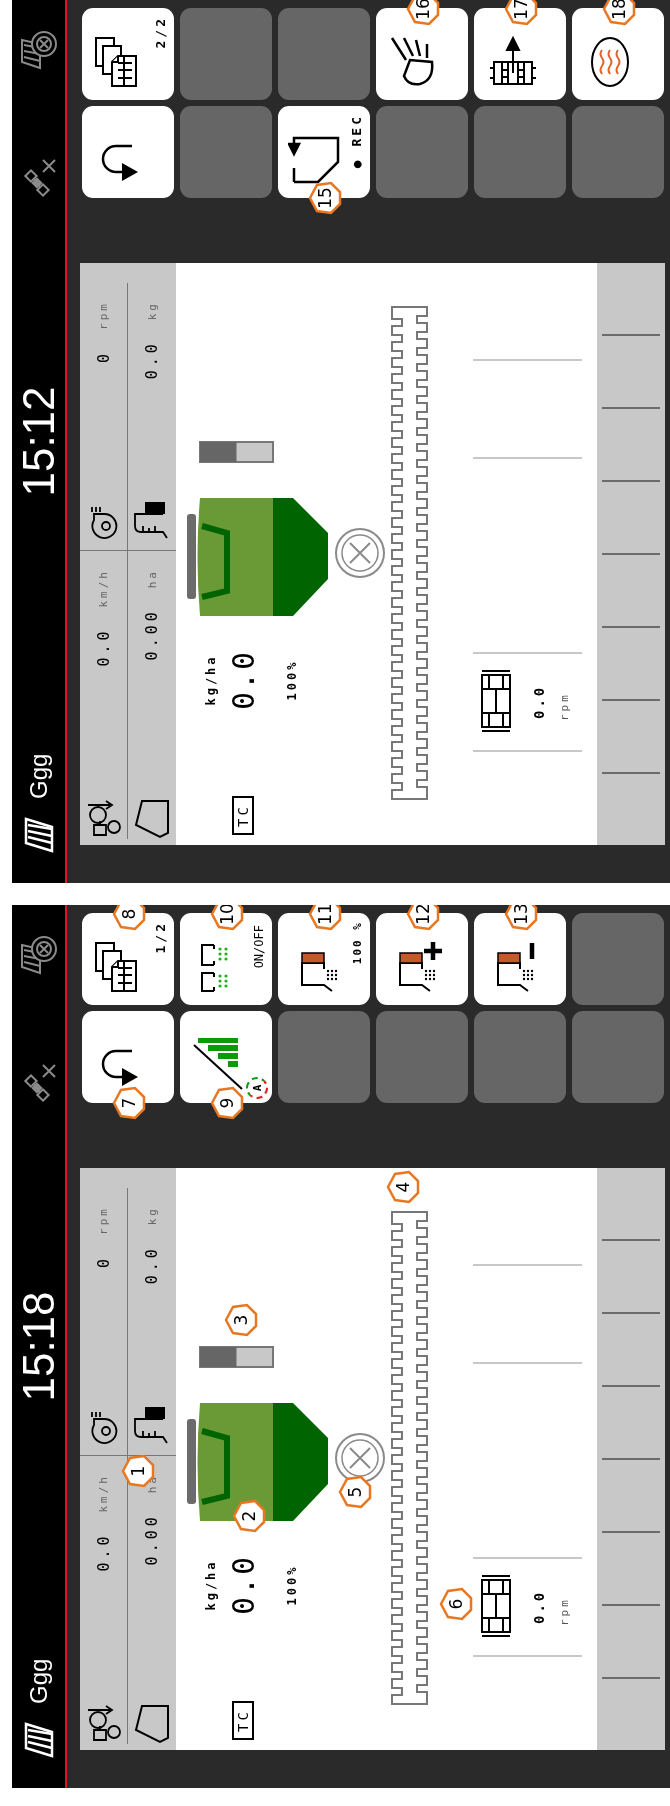 The height and width of the screenshot is (1806, 670). I want to click on callout-number: 4, so click(403, 1187).